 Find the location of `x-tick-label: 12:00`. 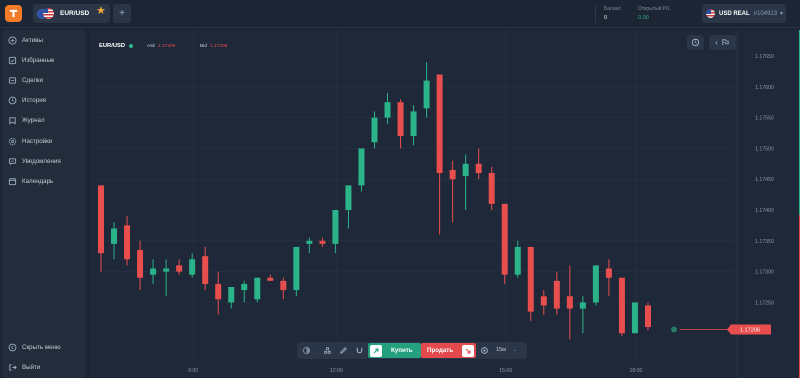

x-tick-label: 12:00 is located at coordinates (336, 371).